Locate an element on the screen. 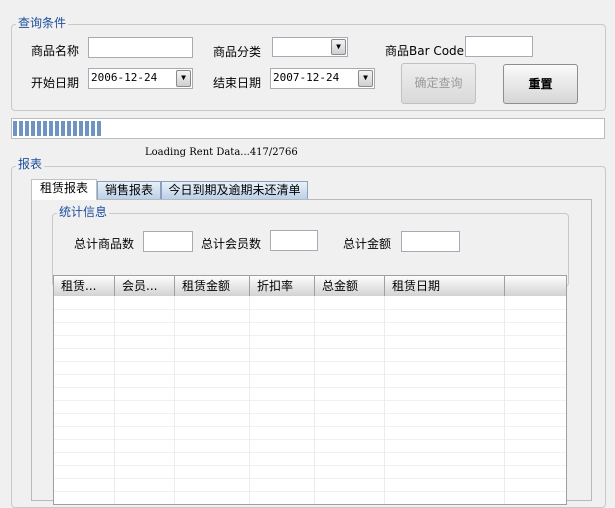 The image size is (615, 508). total-members-input is located at coordinates (294, 240).